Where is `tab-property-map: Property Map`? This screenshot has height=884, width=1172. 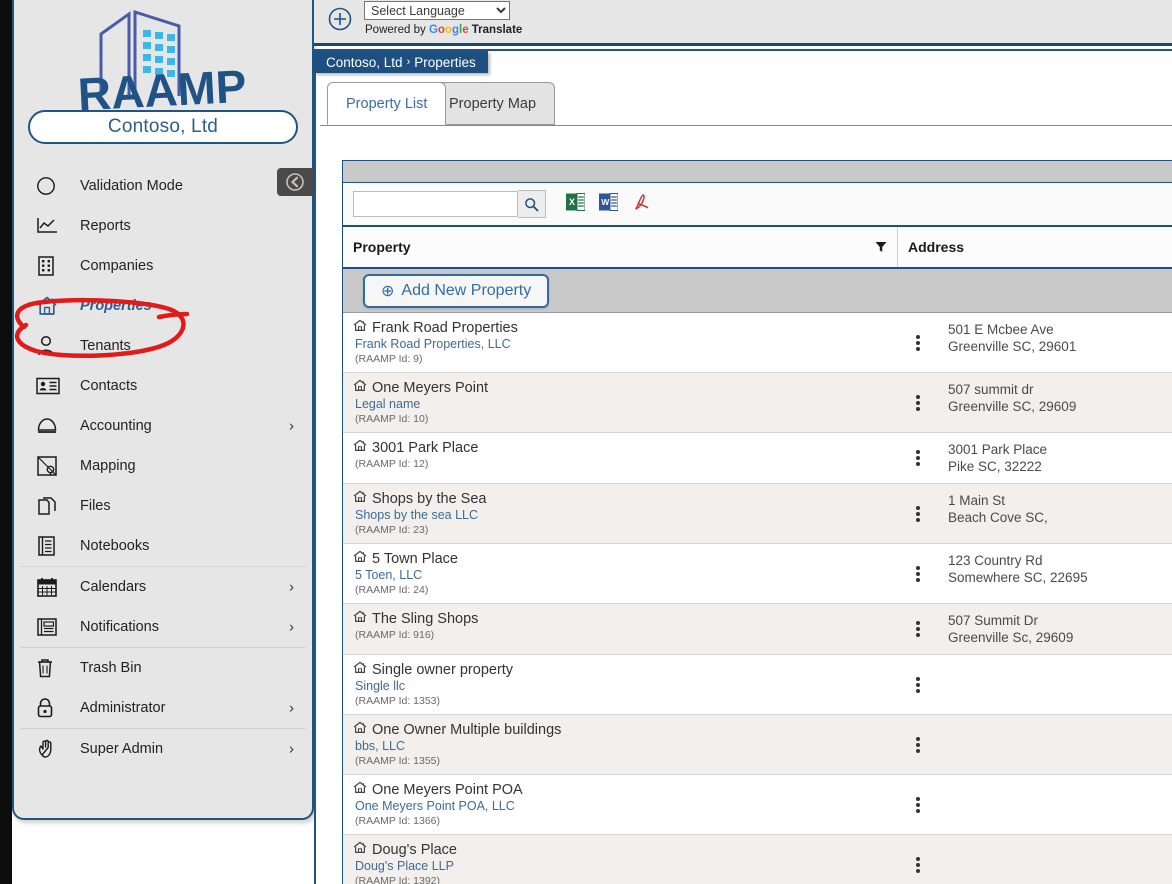 tab-property-map: Property Map is located at coordinates (493, 103).